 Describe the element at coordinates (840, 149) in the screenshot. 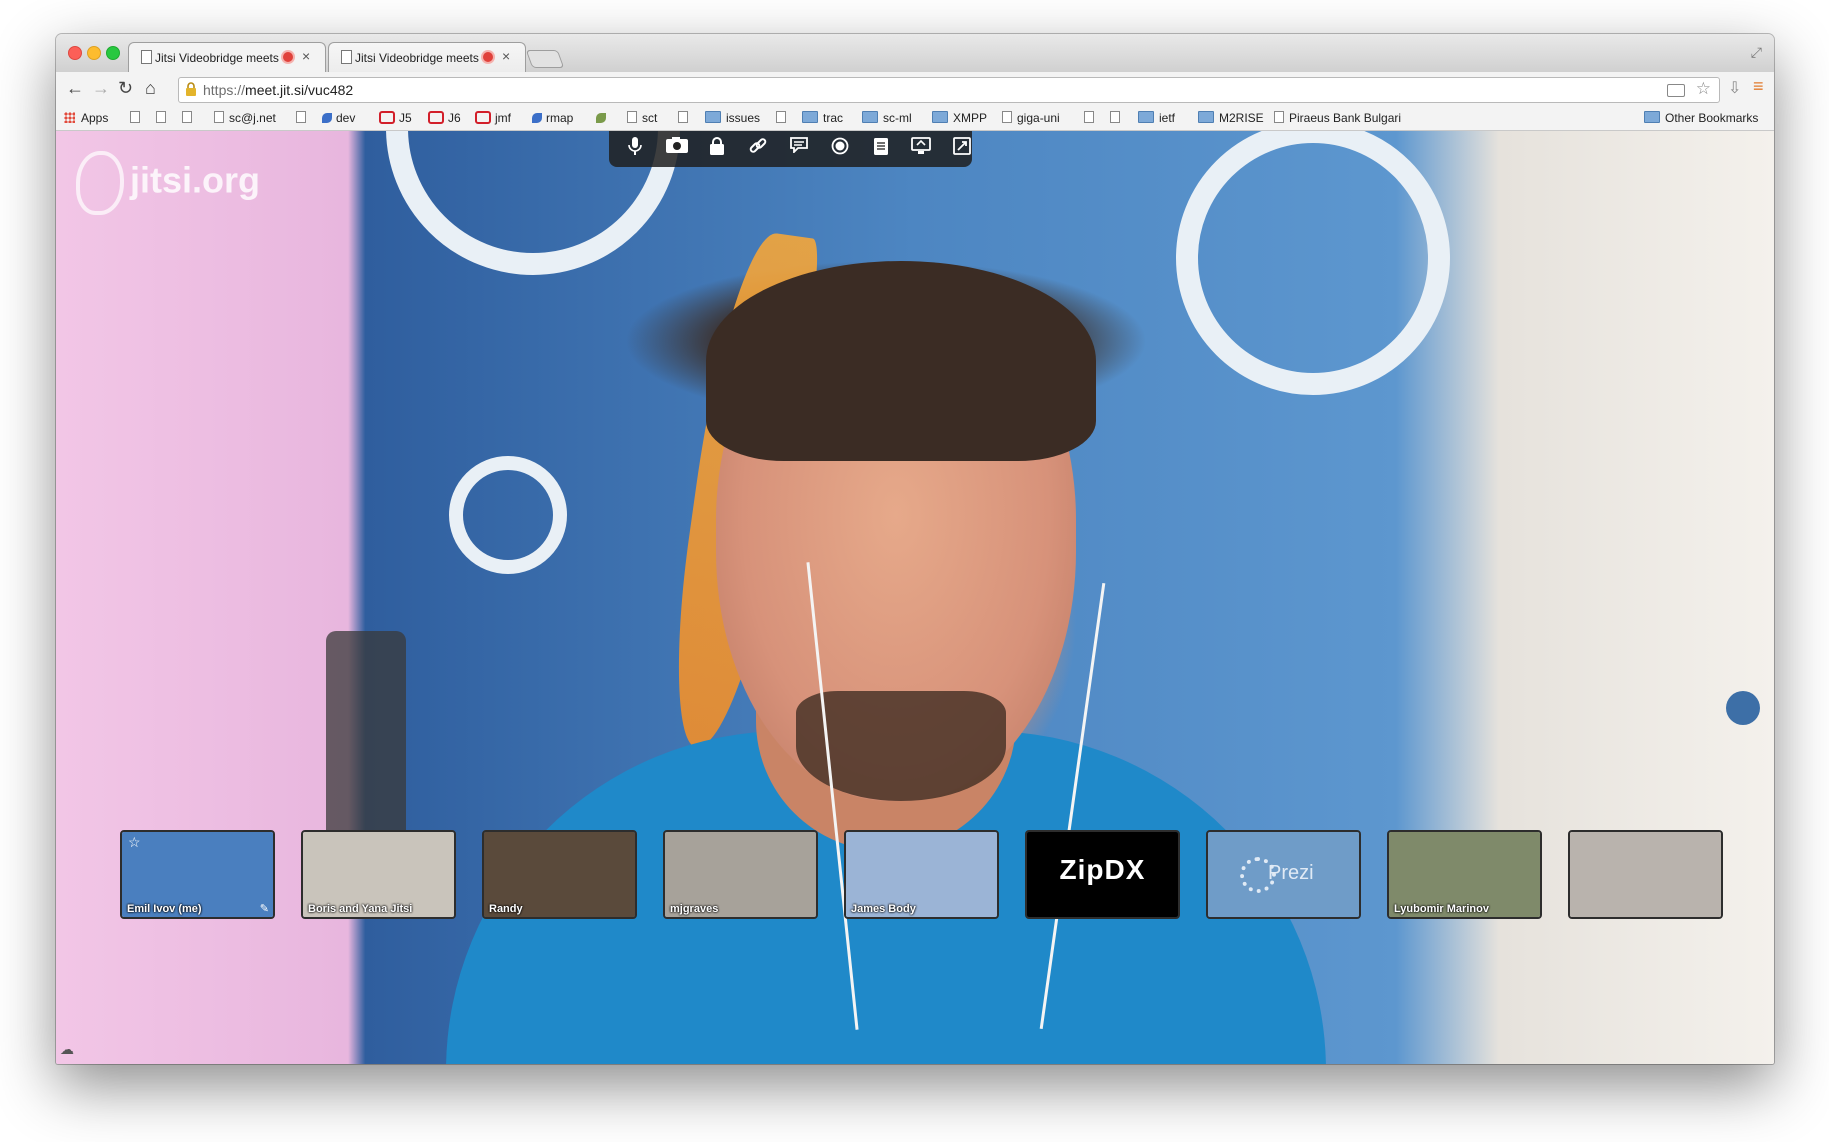

I see `record-icon` at that location.